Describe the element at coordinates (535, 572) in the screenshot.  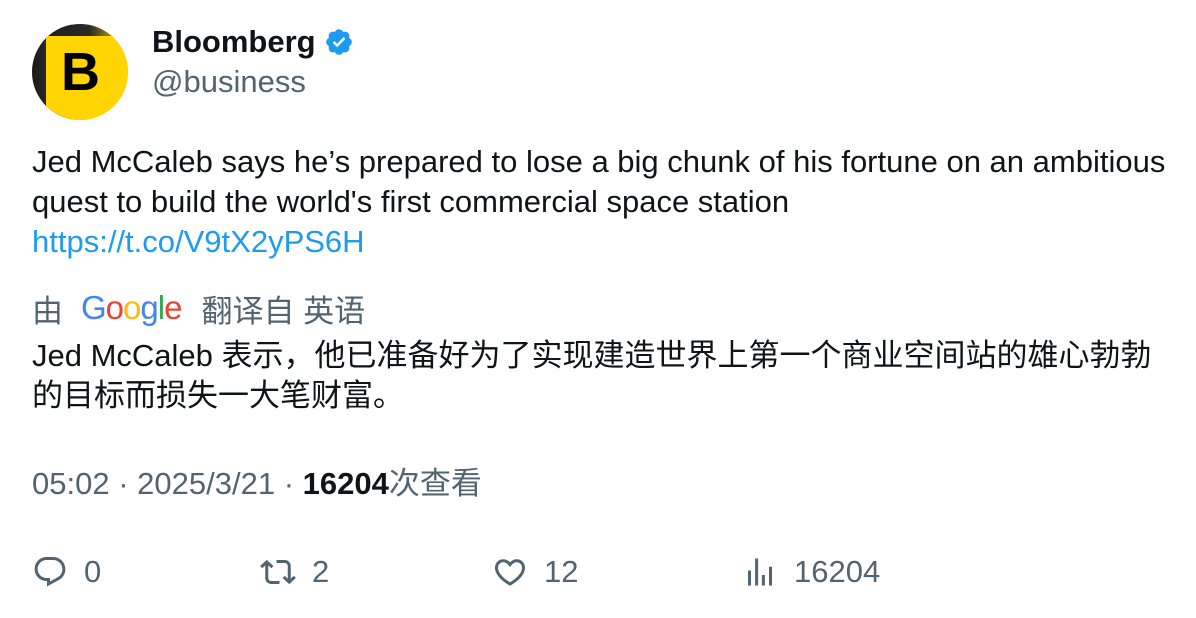
I see `like-button: 12` at that location.